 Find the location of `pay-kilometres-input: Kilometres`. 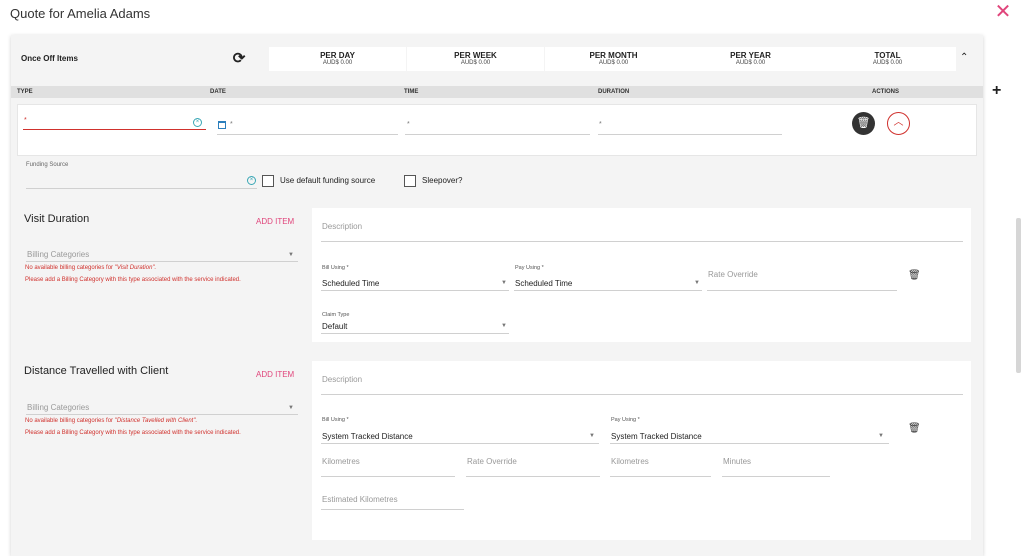

pay-kilometres-input: Kilometres is located at coordinates (630, 461).